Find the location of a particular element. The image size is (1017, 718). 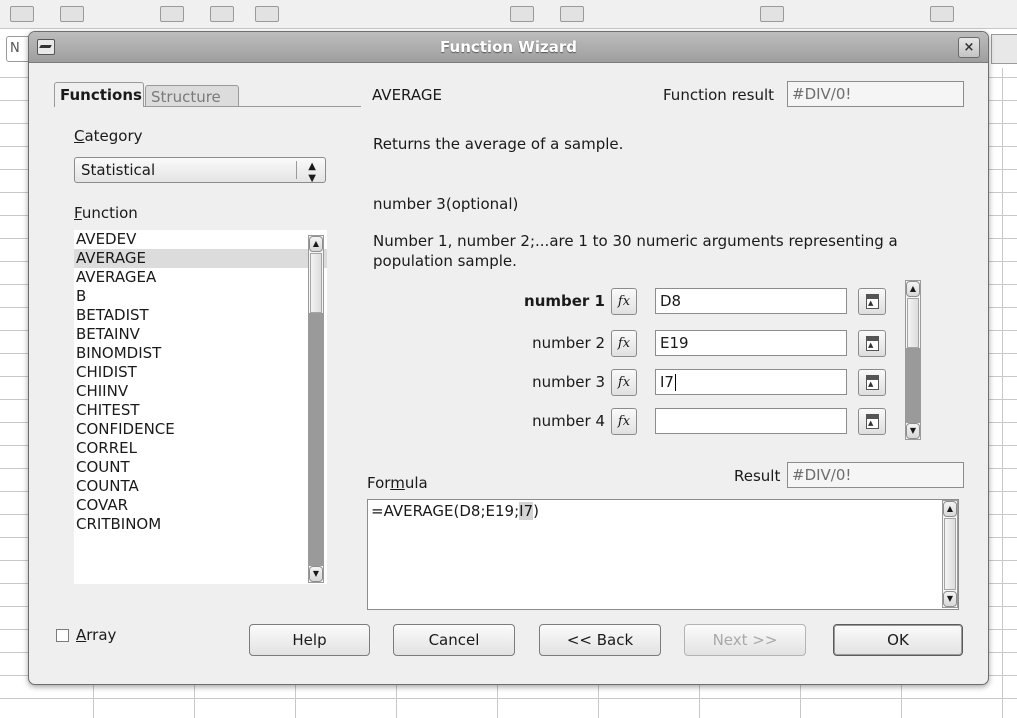

list-item: CORREL is located at coordinates (200, 448).